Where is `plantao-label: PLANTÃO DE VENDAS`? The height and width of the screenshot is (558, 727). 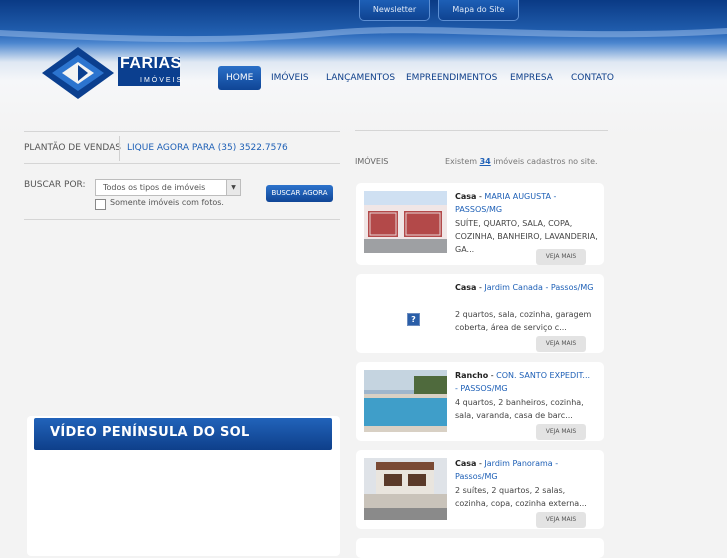
plantao-label: PLANTÃO DE VENDAS is located at coordinates (72, 148).